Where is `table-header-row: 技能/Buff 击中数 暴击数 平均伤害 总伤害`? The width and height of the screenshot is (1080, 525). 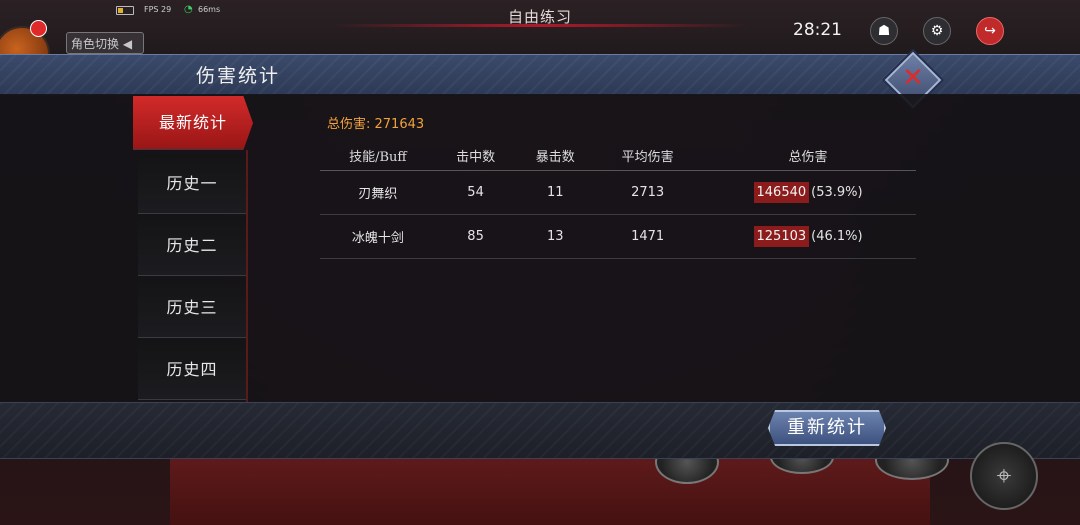
table-header-row: 技能/Buff 击中数 暴击数 平均伤害 总伤害 is located at coordinates (618, 155).